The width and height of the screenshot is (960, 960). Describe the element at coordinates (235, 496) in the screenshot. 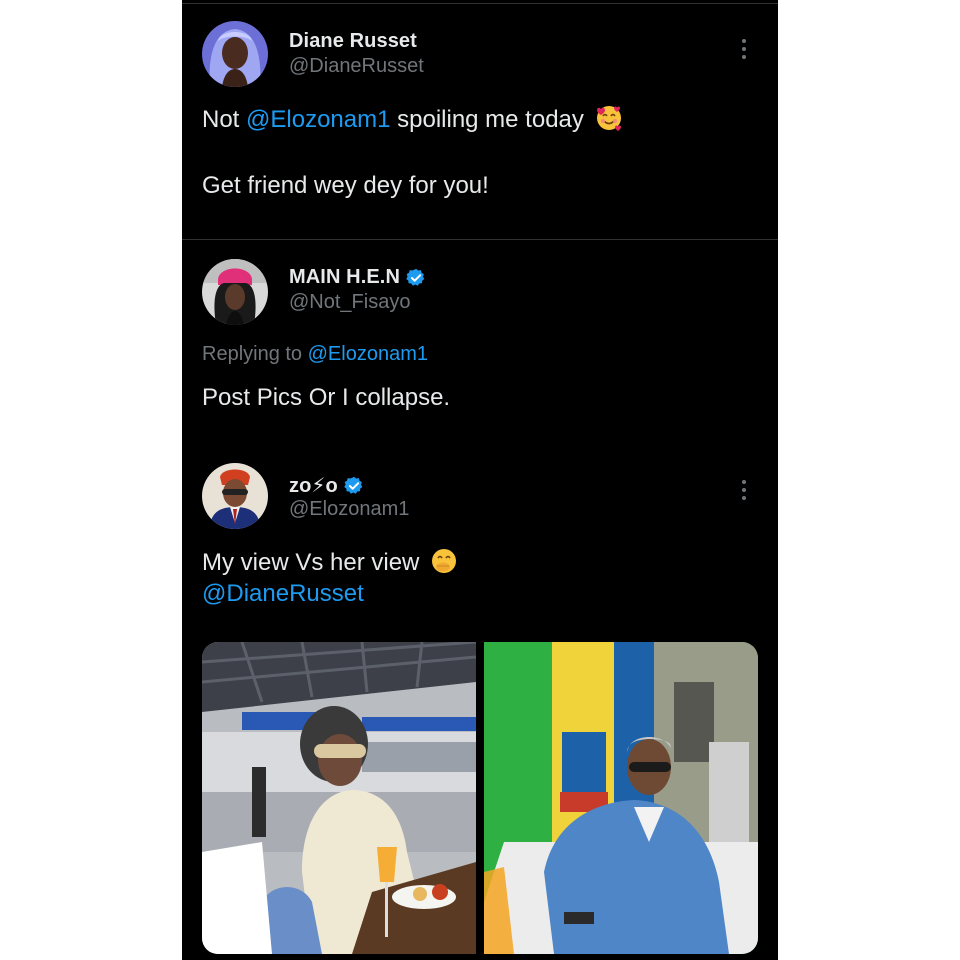

I see `avatar-zozo` at that location.